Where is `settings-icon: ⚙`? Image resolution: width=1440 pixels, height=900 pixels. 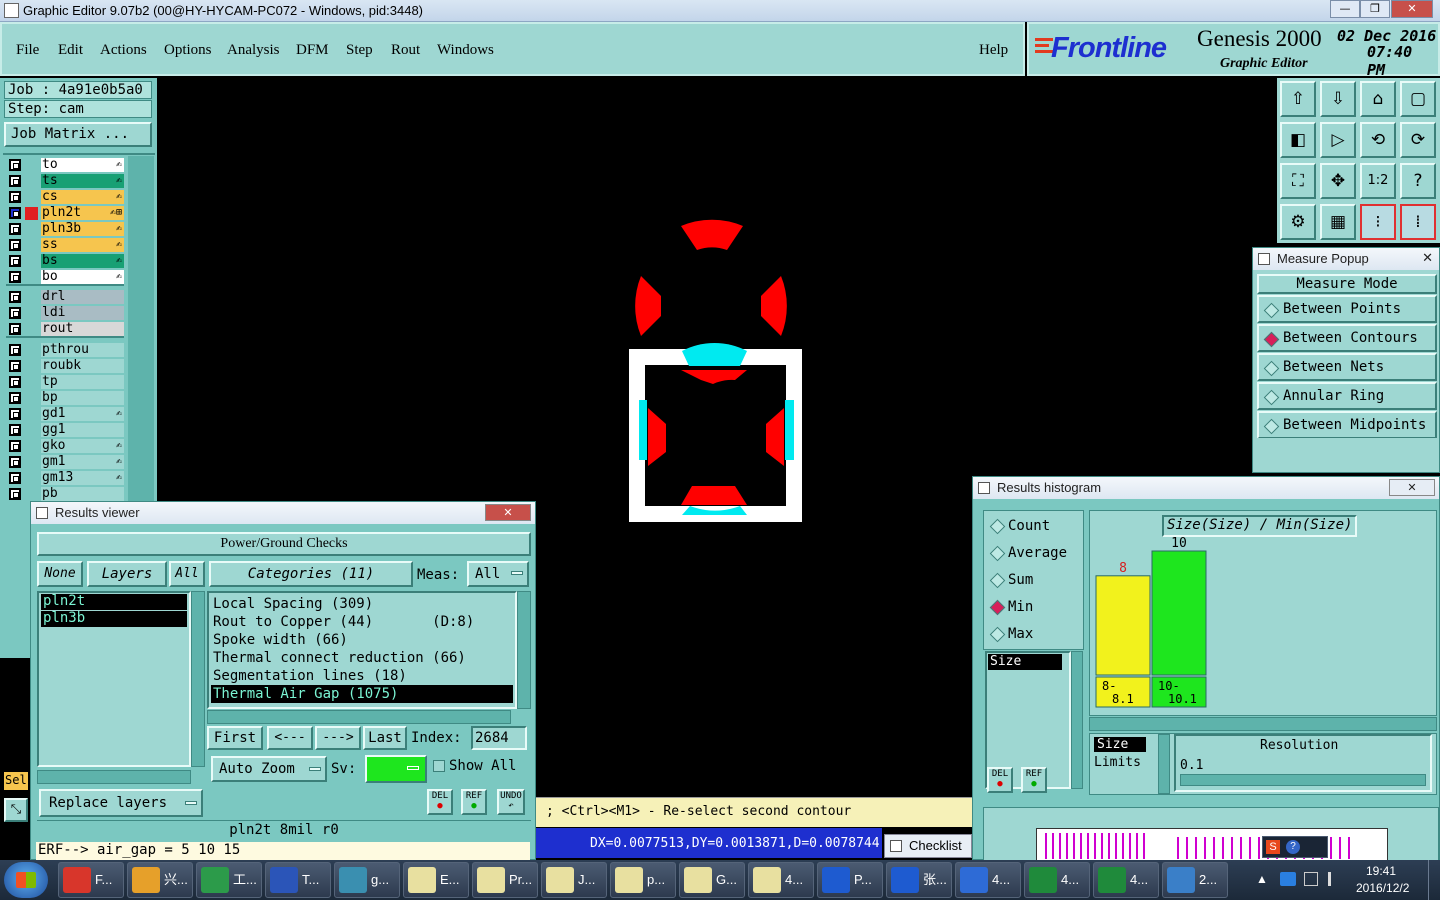 settings-icon: ⚙ is located at coordinates (1298, 222).